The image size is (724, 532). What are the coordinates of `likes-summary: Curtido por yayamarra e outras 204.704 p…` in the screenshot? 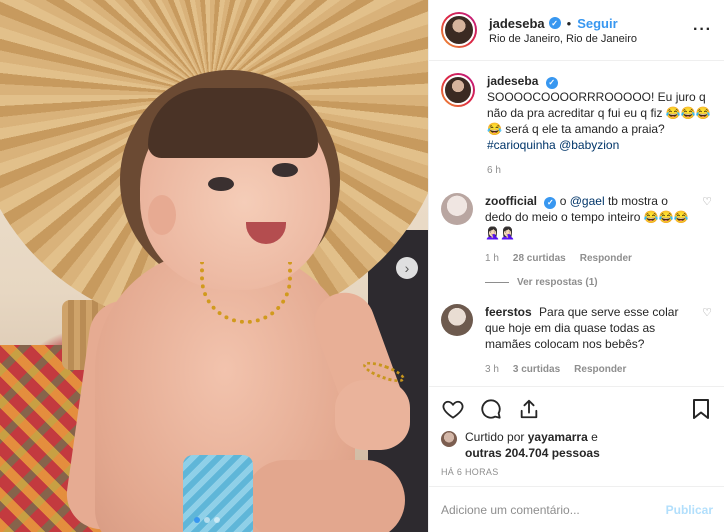 It's located at (577, 445).